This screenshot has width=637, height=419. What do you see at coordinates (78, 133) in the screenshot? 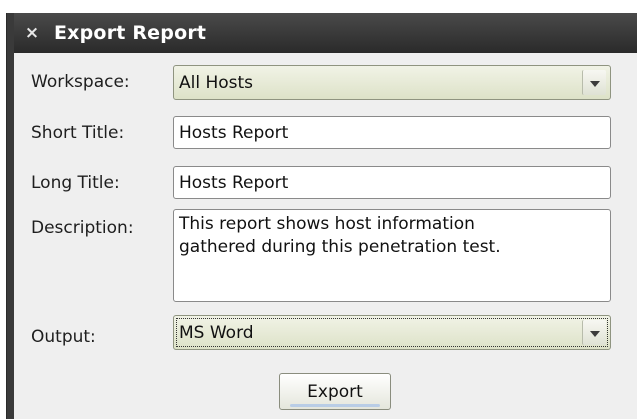
I see `short-title-label: Short Title:` at bounding box center [78, 133].